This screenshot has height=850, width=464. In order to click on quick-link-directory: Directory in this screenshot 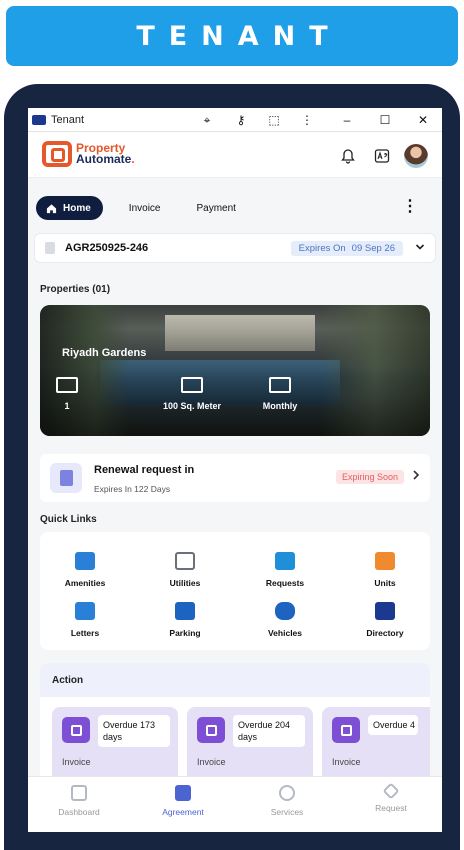, I will do `click(385, 620)`.